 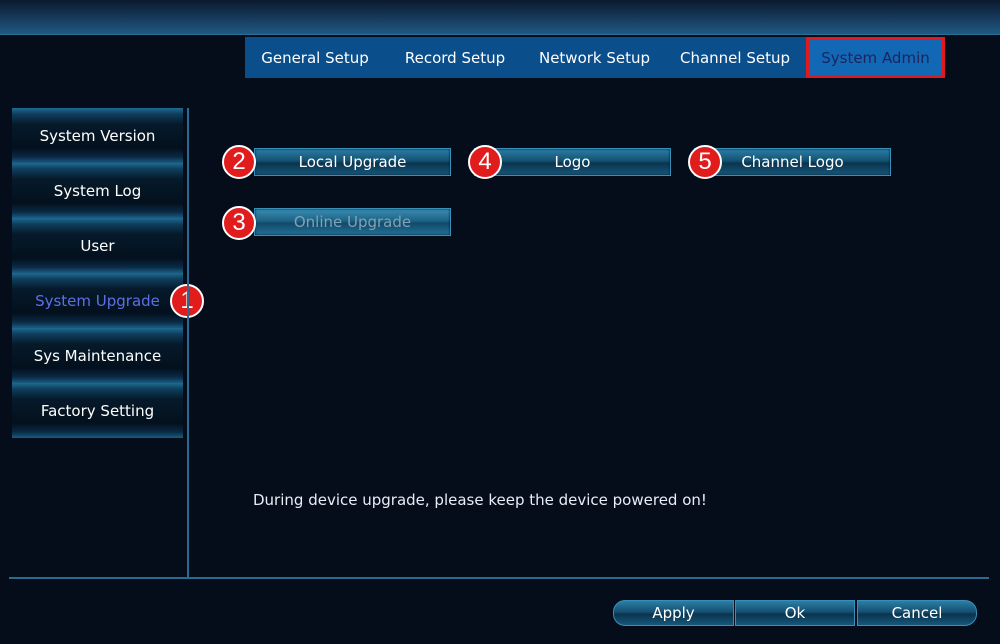 What do you see at coordinates (97, 410) in the screenshot?
I see `sidebar-item-factory-setting: Factory Setting` at bounding box center [97, 410].